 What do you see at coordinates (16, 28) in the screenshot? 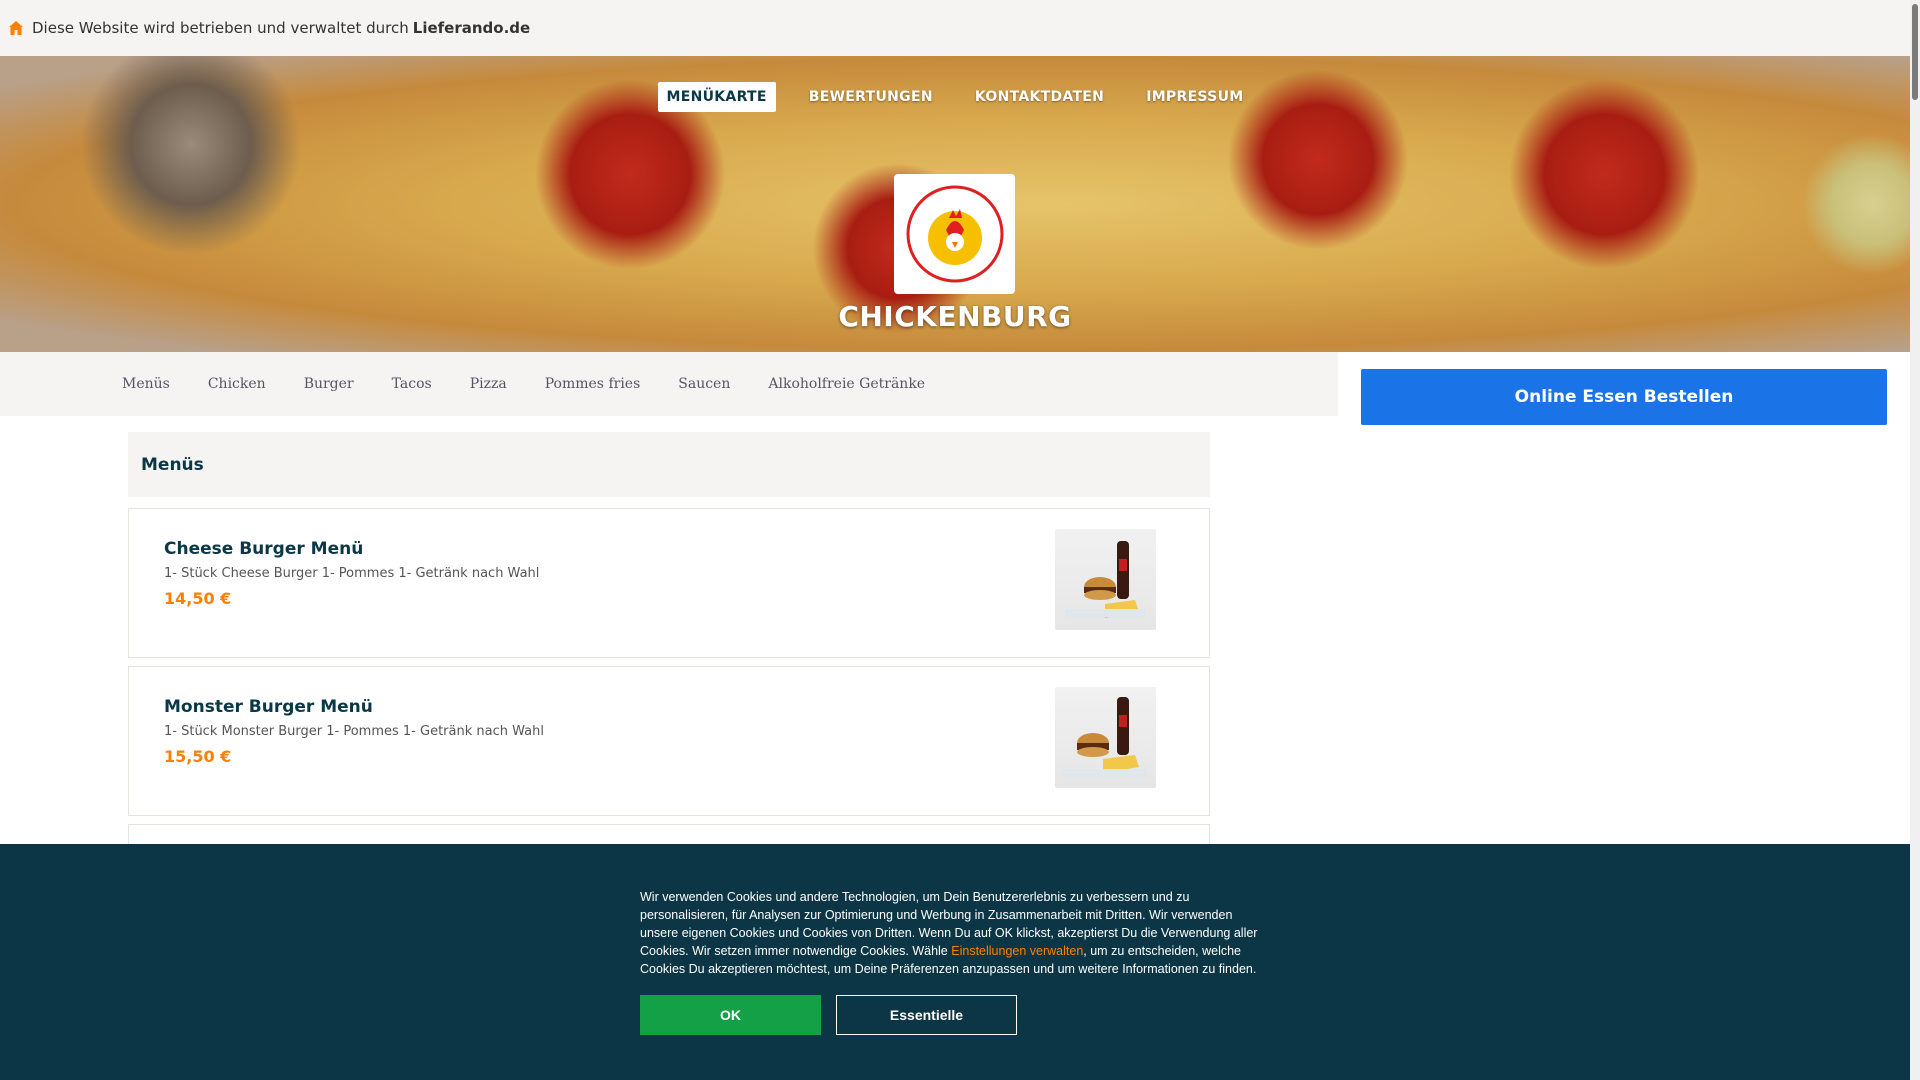
I see `home-icon` at bounding box center [16, 28].